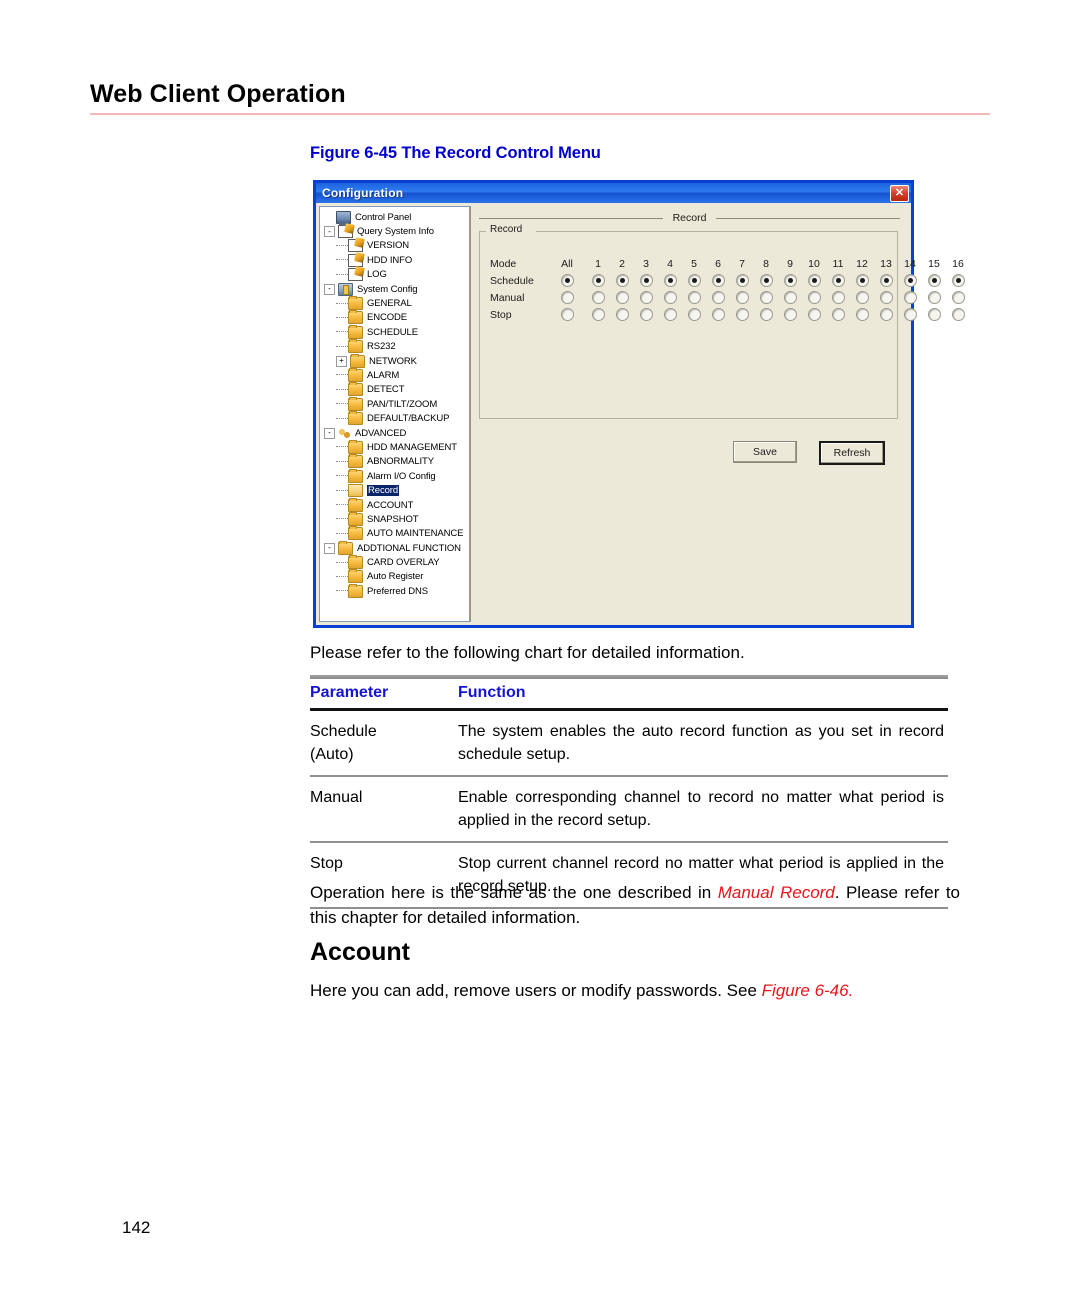  What do you see at coordinates (395, 231) in the screenshot?
I see `tree-item-query-system-info: - Query System Info` at bounding box center [395, 231].